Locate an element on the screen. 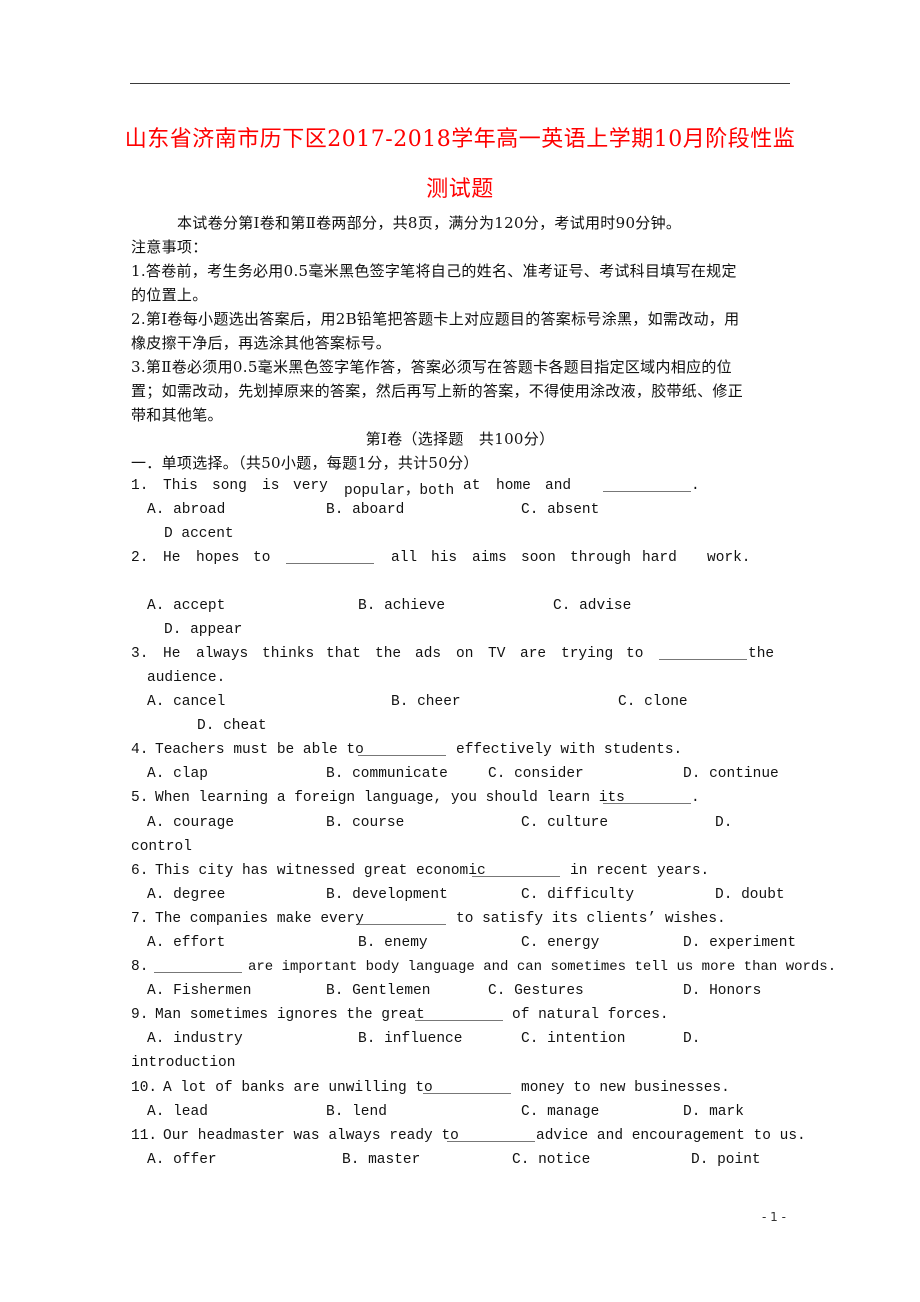 This screenshot has height=1302, width=920. option-b: B. aboard is located at coordinates (365, 510).